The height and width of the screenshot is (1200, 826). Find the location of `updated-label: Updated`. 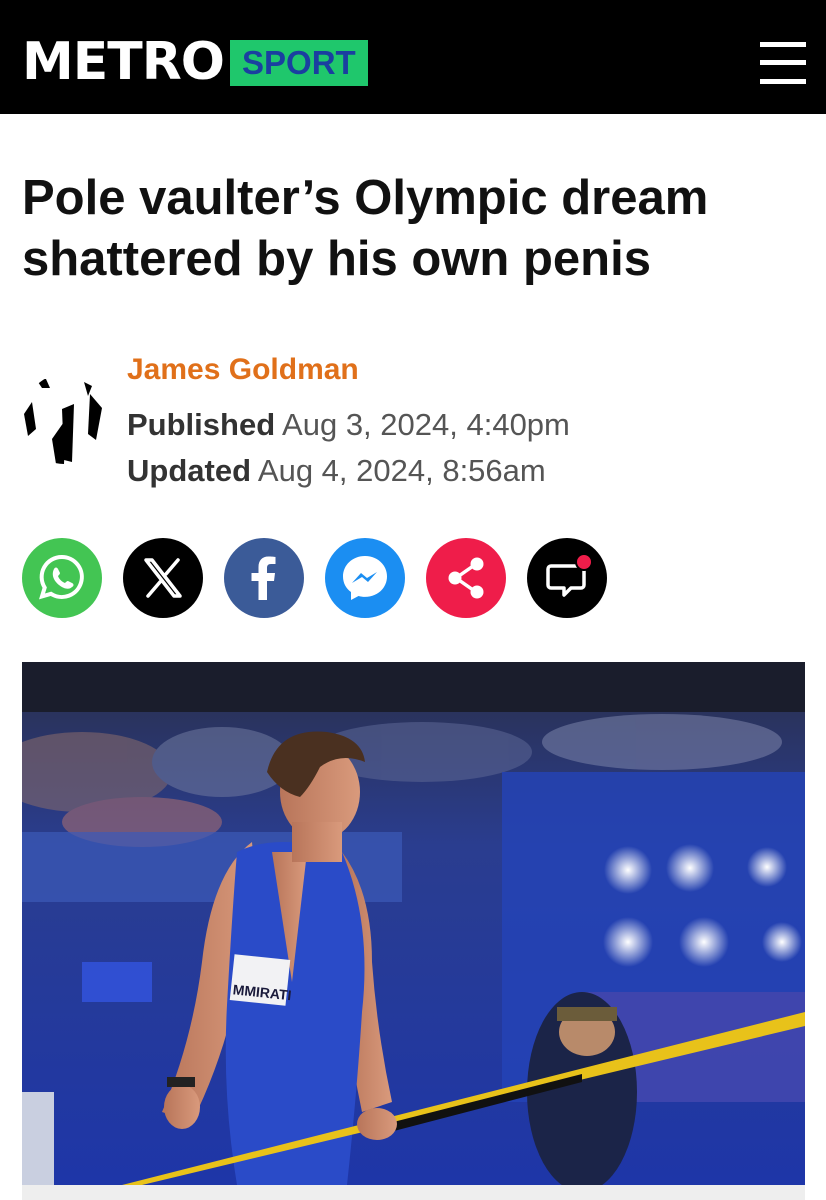

updated-label: Updated is located at coordinates (189, 470).